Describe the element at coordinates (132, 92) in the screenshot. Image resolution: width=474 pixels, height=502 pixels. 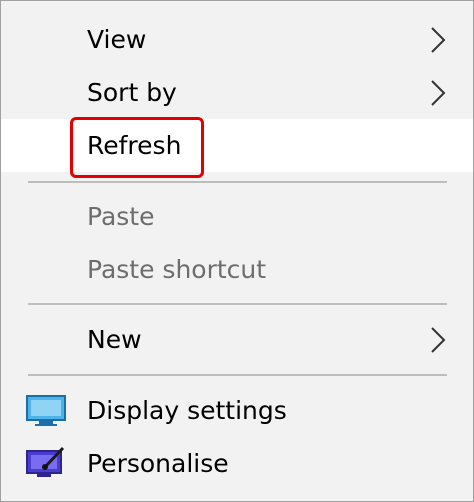
I see `menu-item-label: Sort by` at that location.